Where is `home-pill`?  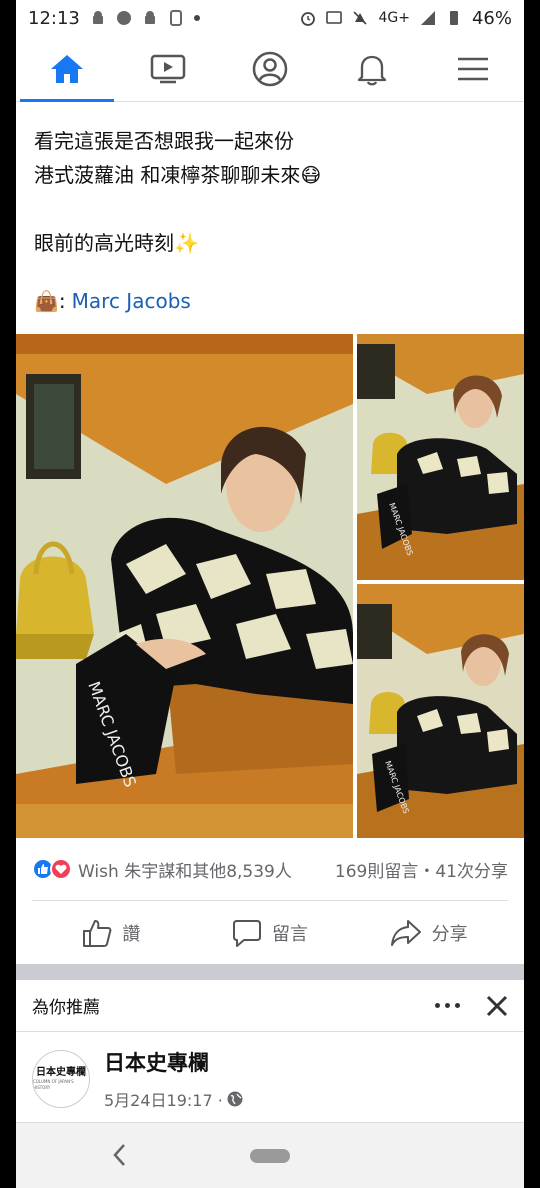 home-pill is located at coordinates (270, 1156).